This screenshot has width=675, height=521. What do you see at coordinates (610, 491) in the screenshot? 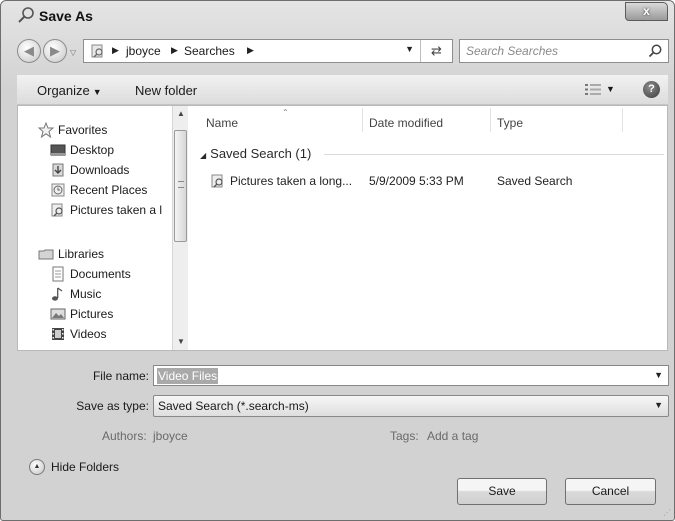
I see `cancel-button: Cancel` at bounding box center [610, 491].